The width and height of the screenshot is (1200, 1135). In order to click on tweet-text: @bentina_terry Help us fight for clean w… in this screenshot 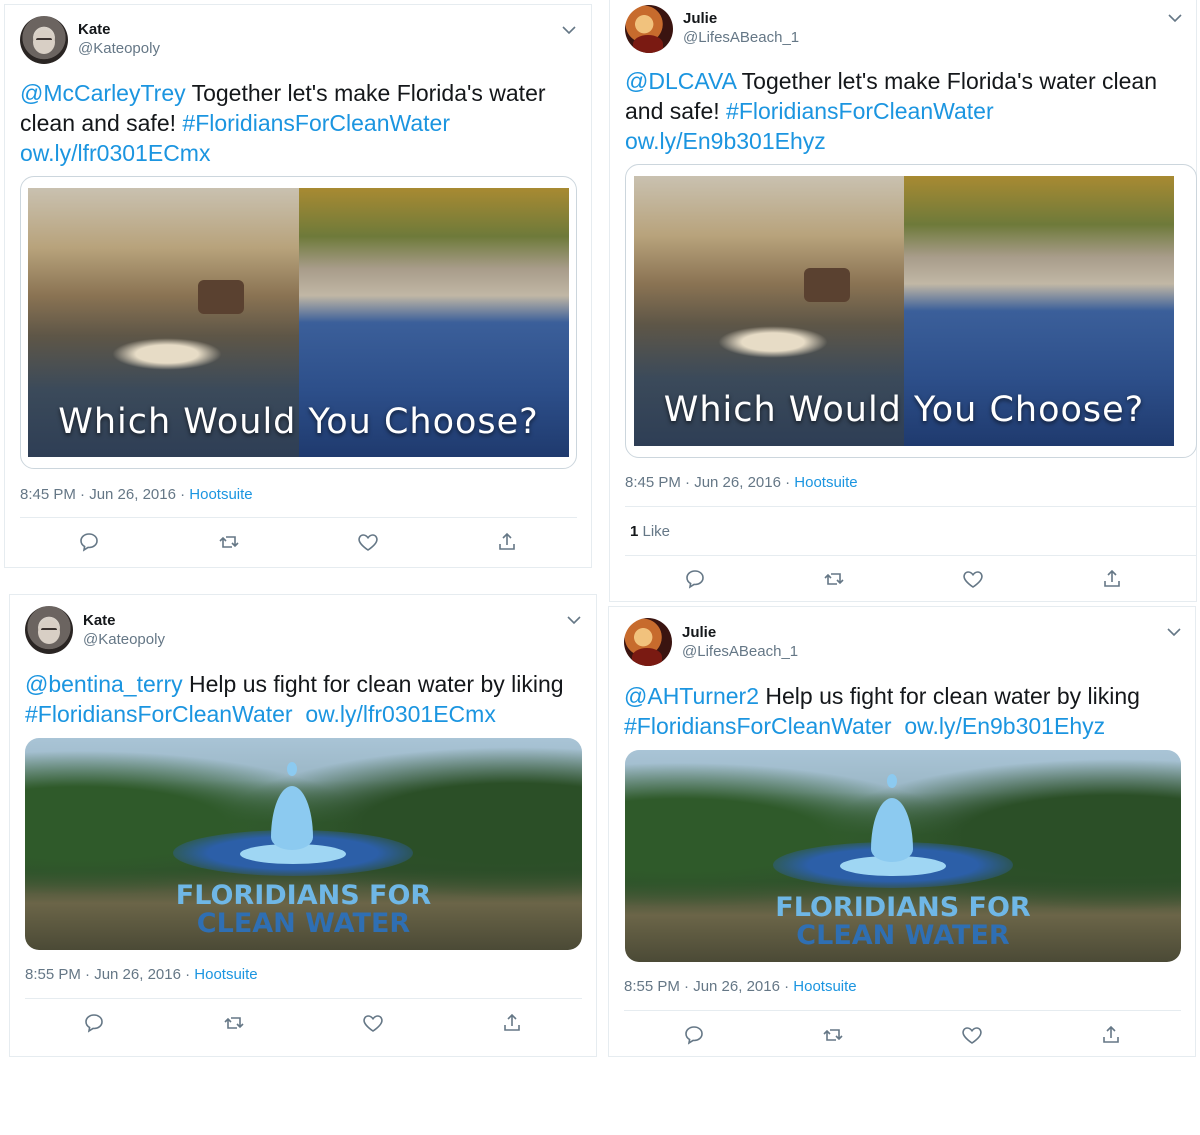, I will do `click(294, 699)`.